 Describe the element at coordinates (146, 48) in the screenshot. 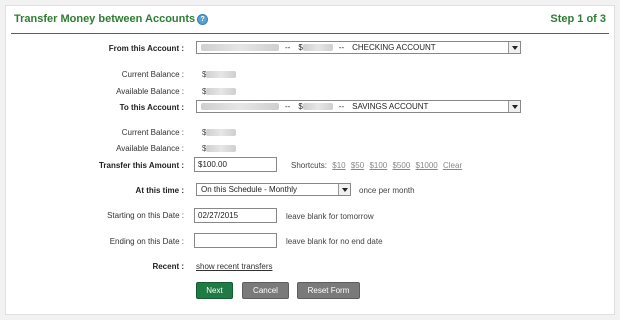

I see `from-account-label: From this Account :` at that location.